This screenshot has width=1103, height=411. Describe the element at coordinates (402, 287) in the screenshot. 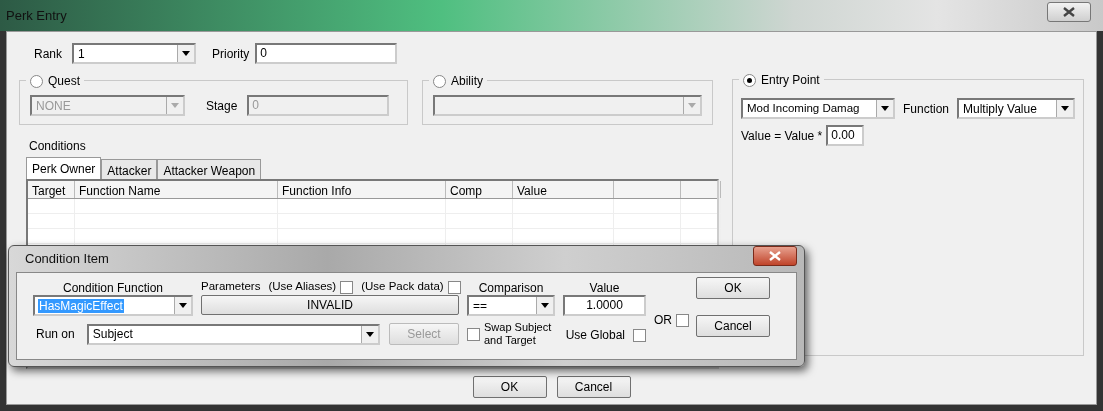

I see `checkbox-label: (Use Pack data)` at that location.